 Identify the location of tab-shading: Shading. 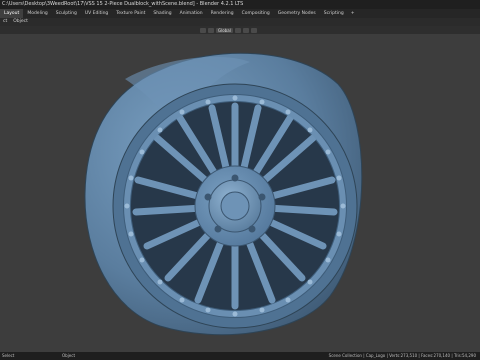
(162, 13).